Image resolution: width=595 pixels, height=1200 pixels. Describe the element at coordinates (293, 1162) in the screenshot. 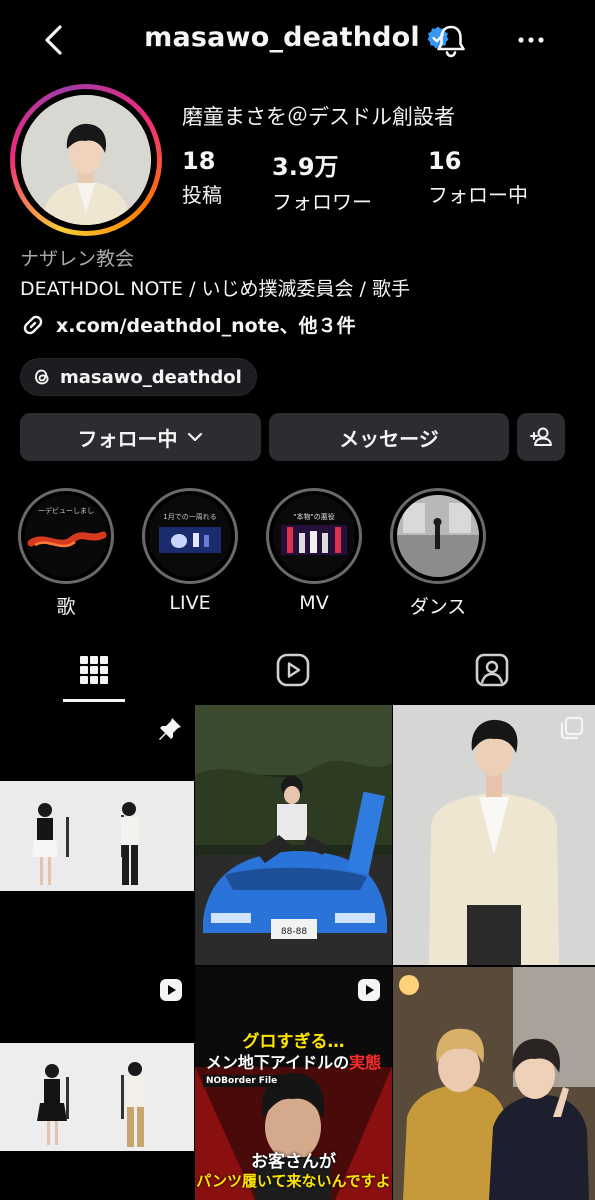

I see `post-caption-top: お客さんが` at that location.